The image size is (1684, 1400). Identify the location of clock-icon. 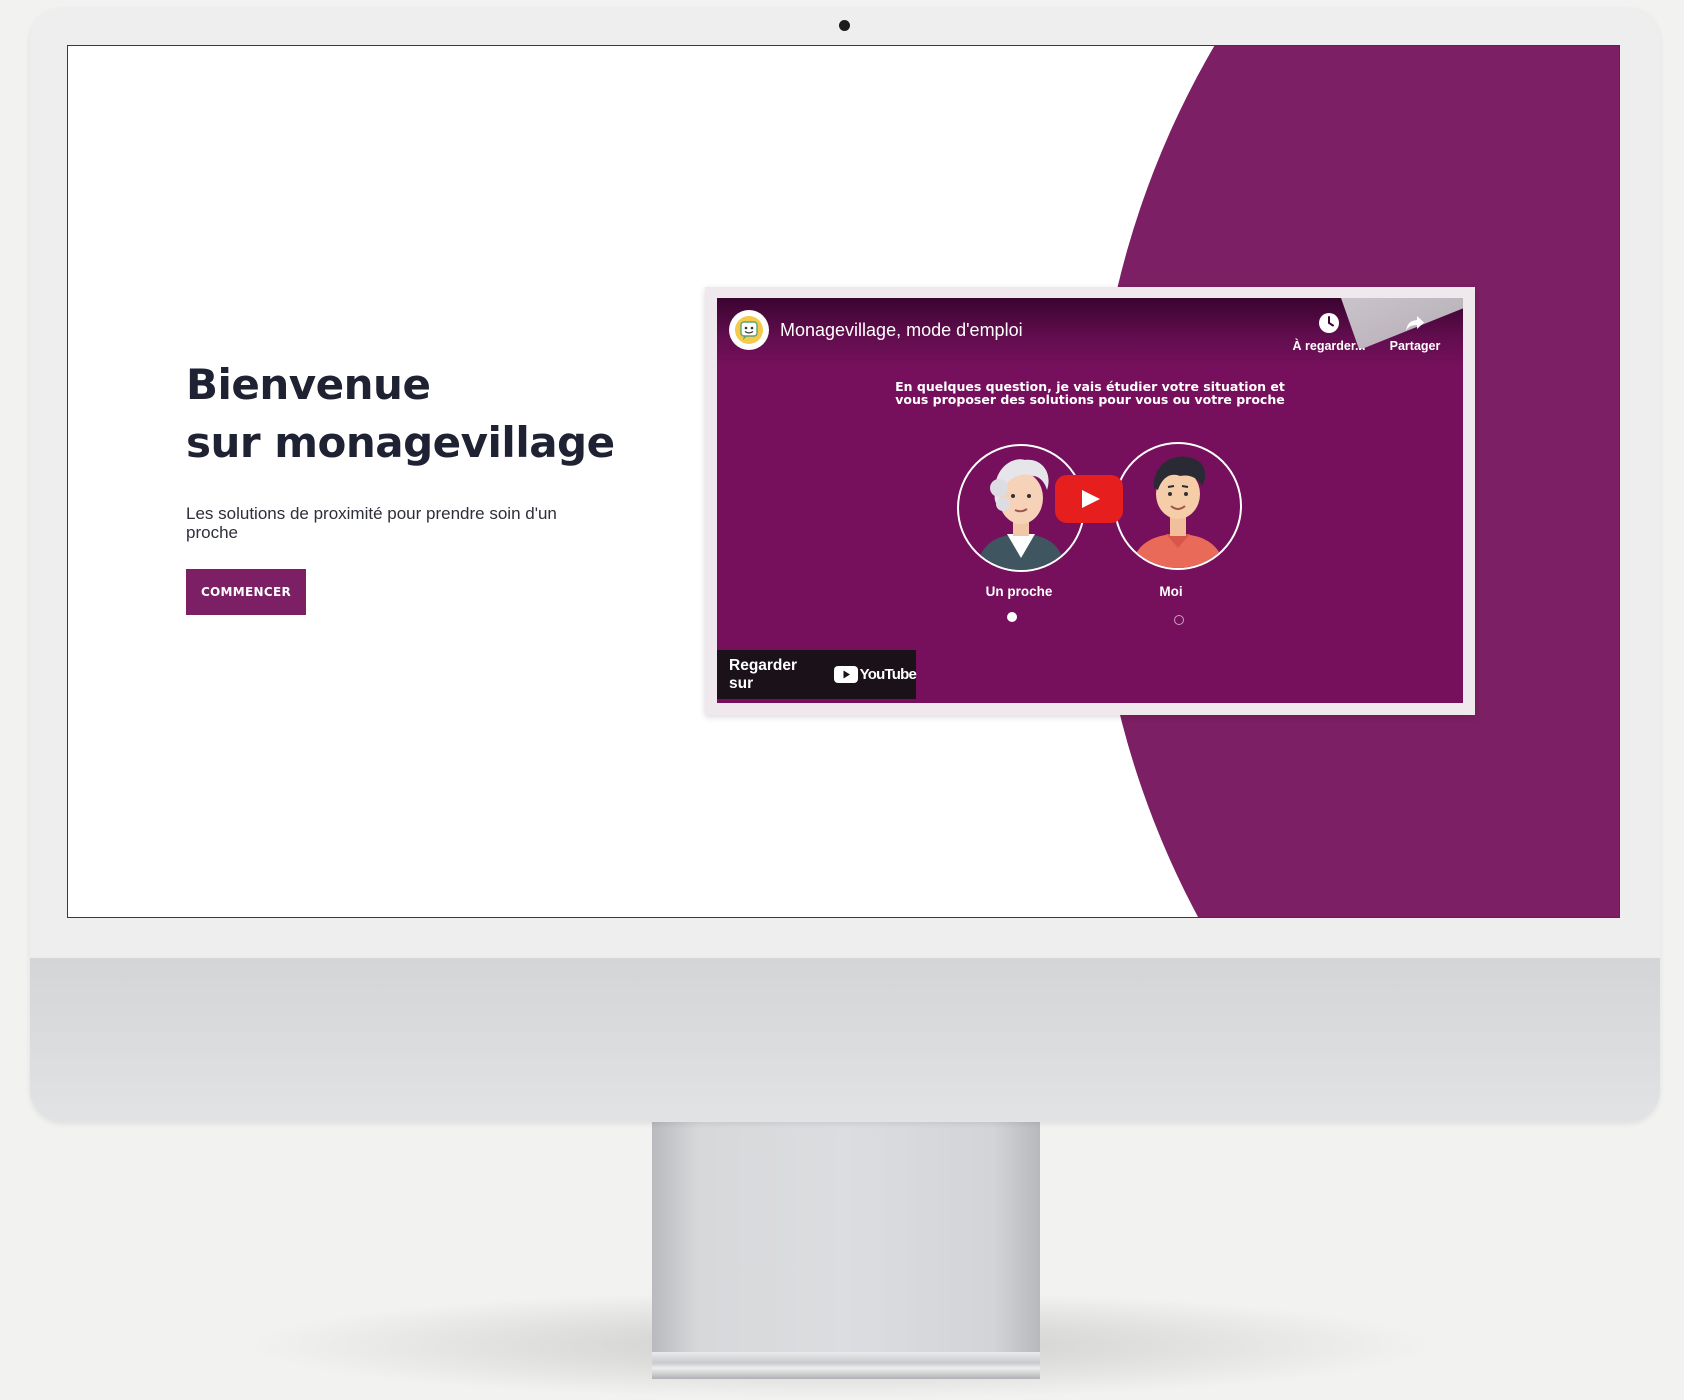
(1329, 323).